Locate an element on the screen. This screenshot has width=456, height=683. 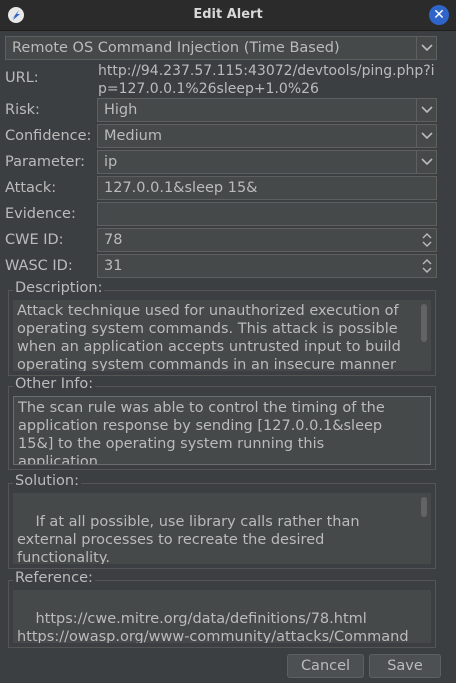
attack-input: 127.0.0.1&sleep 15& is located at coordinates (267, 188).